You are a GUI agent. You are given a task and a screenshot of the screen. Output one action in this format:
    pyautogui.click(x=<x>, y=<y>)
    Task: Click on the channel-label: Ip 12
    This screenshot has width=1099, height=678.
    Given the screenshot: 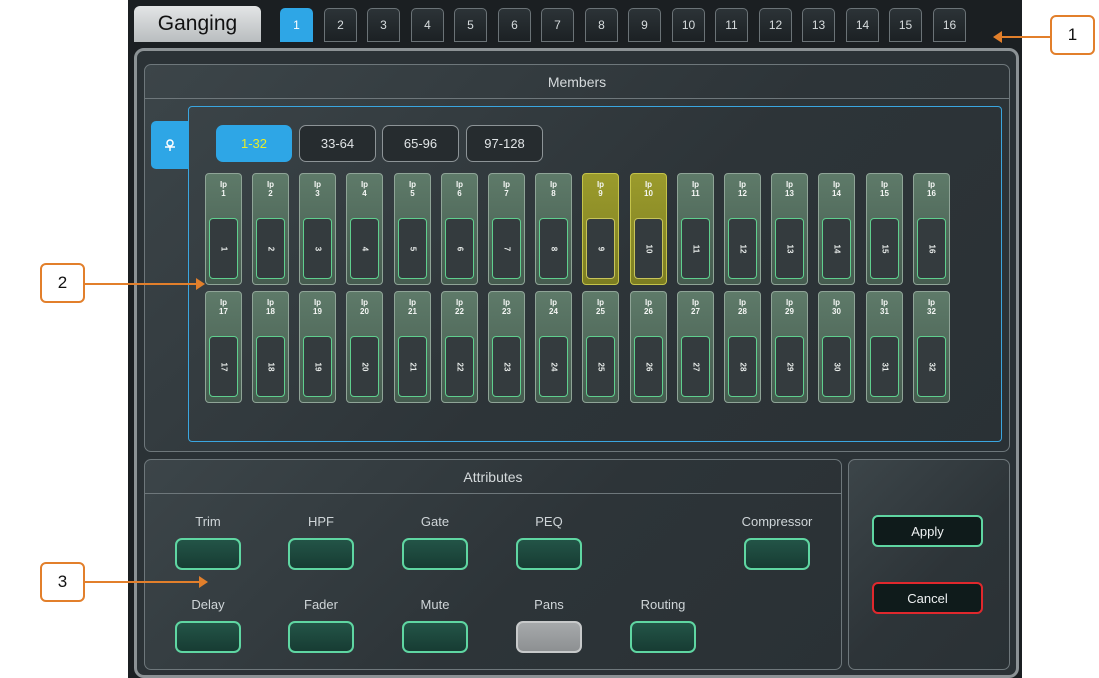 What is the action you would take?
    pyautogui.click(x=742, y=189)
    